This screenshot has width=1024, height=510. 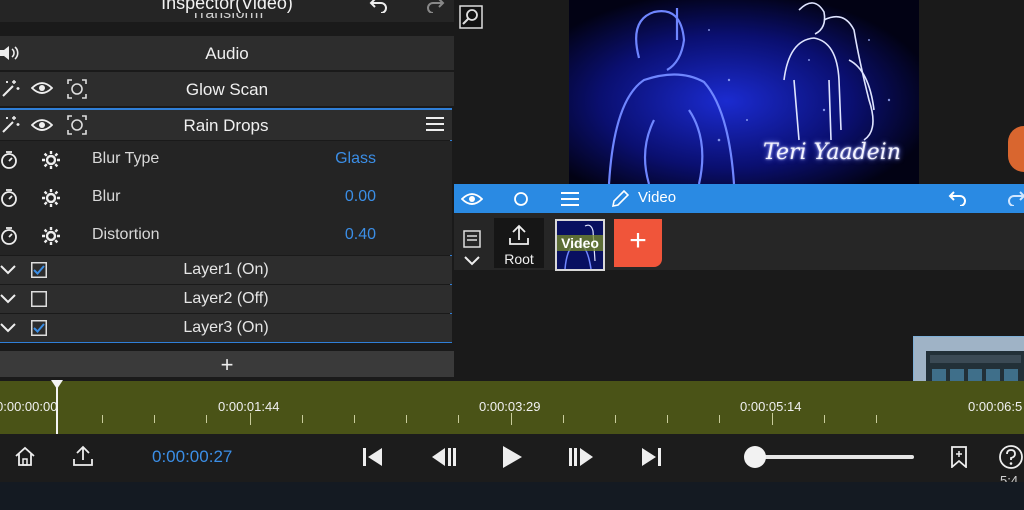 What do you see at coordinates (638, 240) in the screenshot?
I see `add-layer-label: +` at bounding box center [638, 240].